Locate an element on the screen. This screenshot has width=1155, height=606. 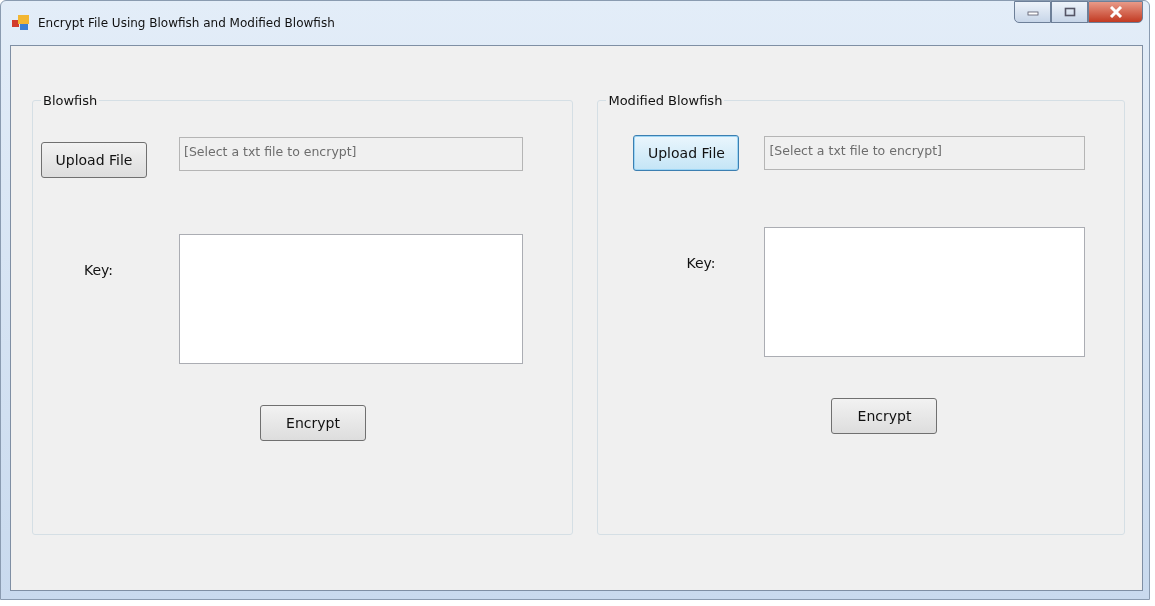
close-button is located at coordinates (1115, 12).